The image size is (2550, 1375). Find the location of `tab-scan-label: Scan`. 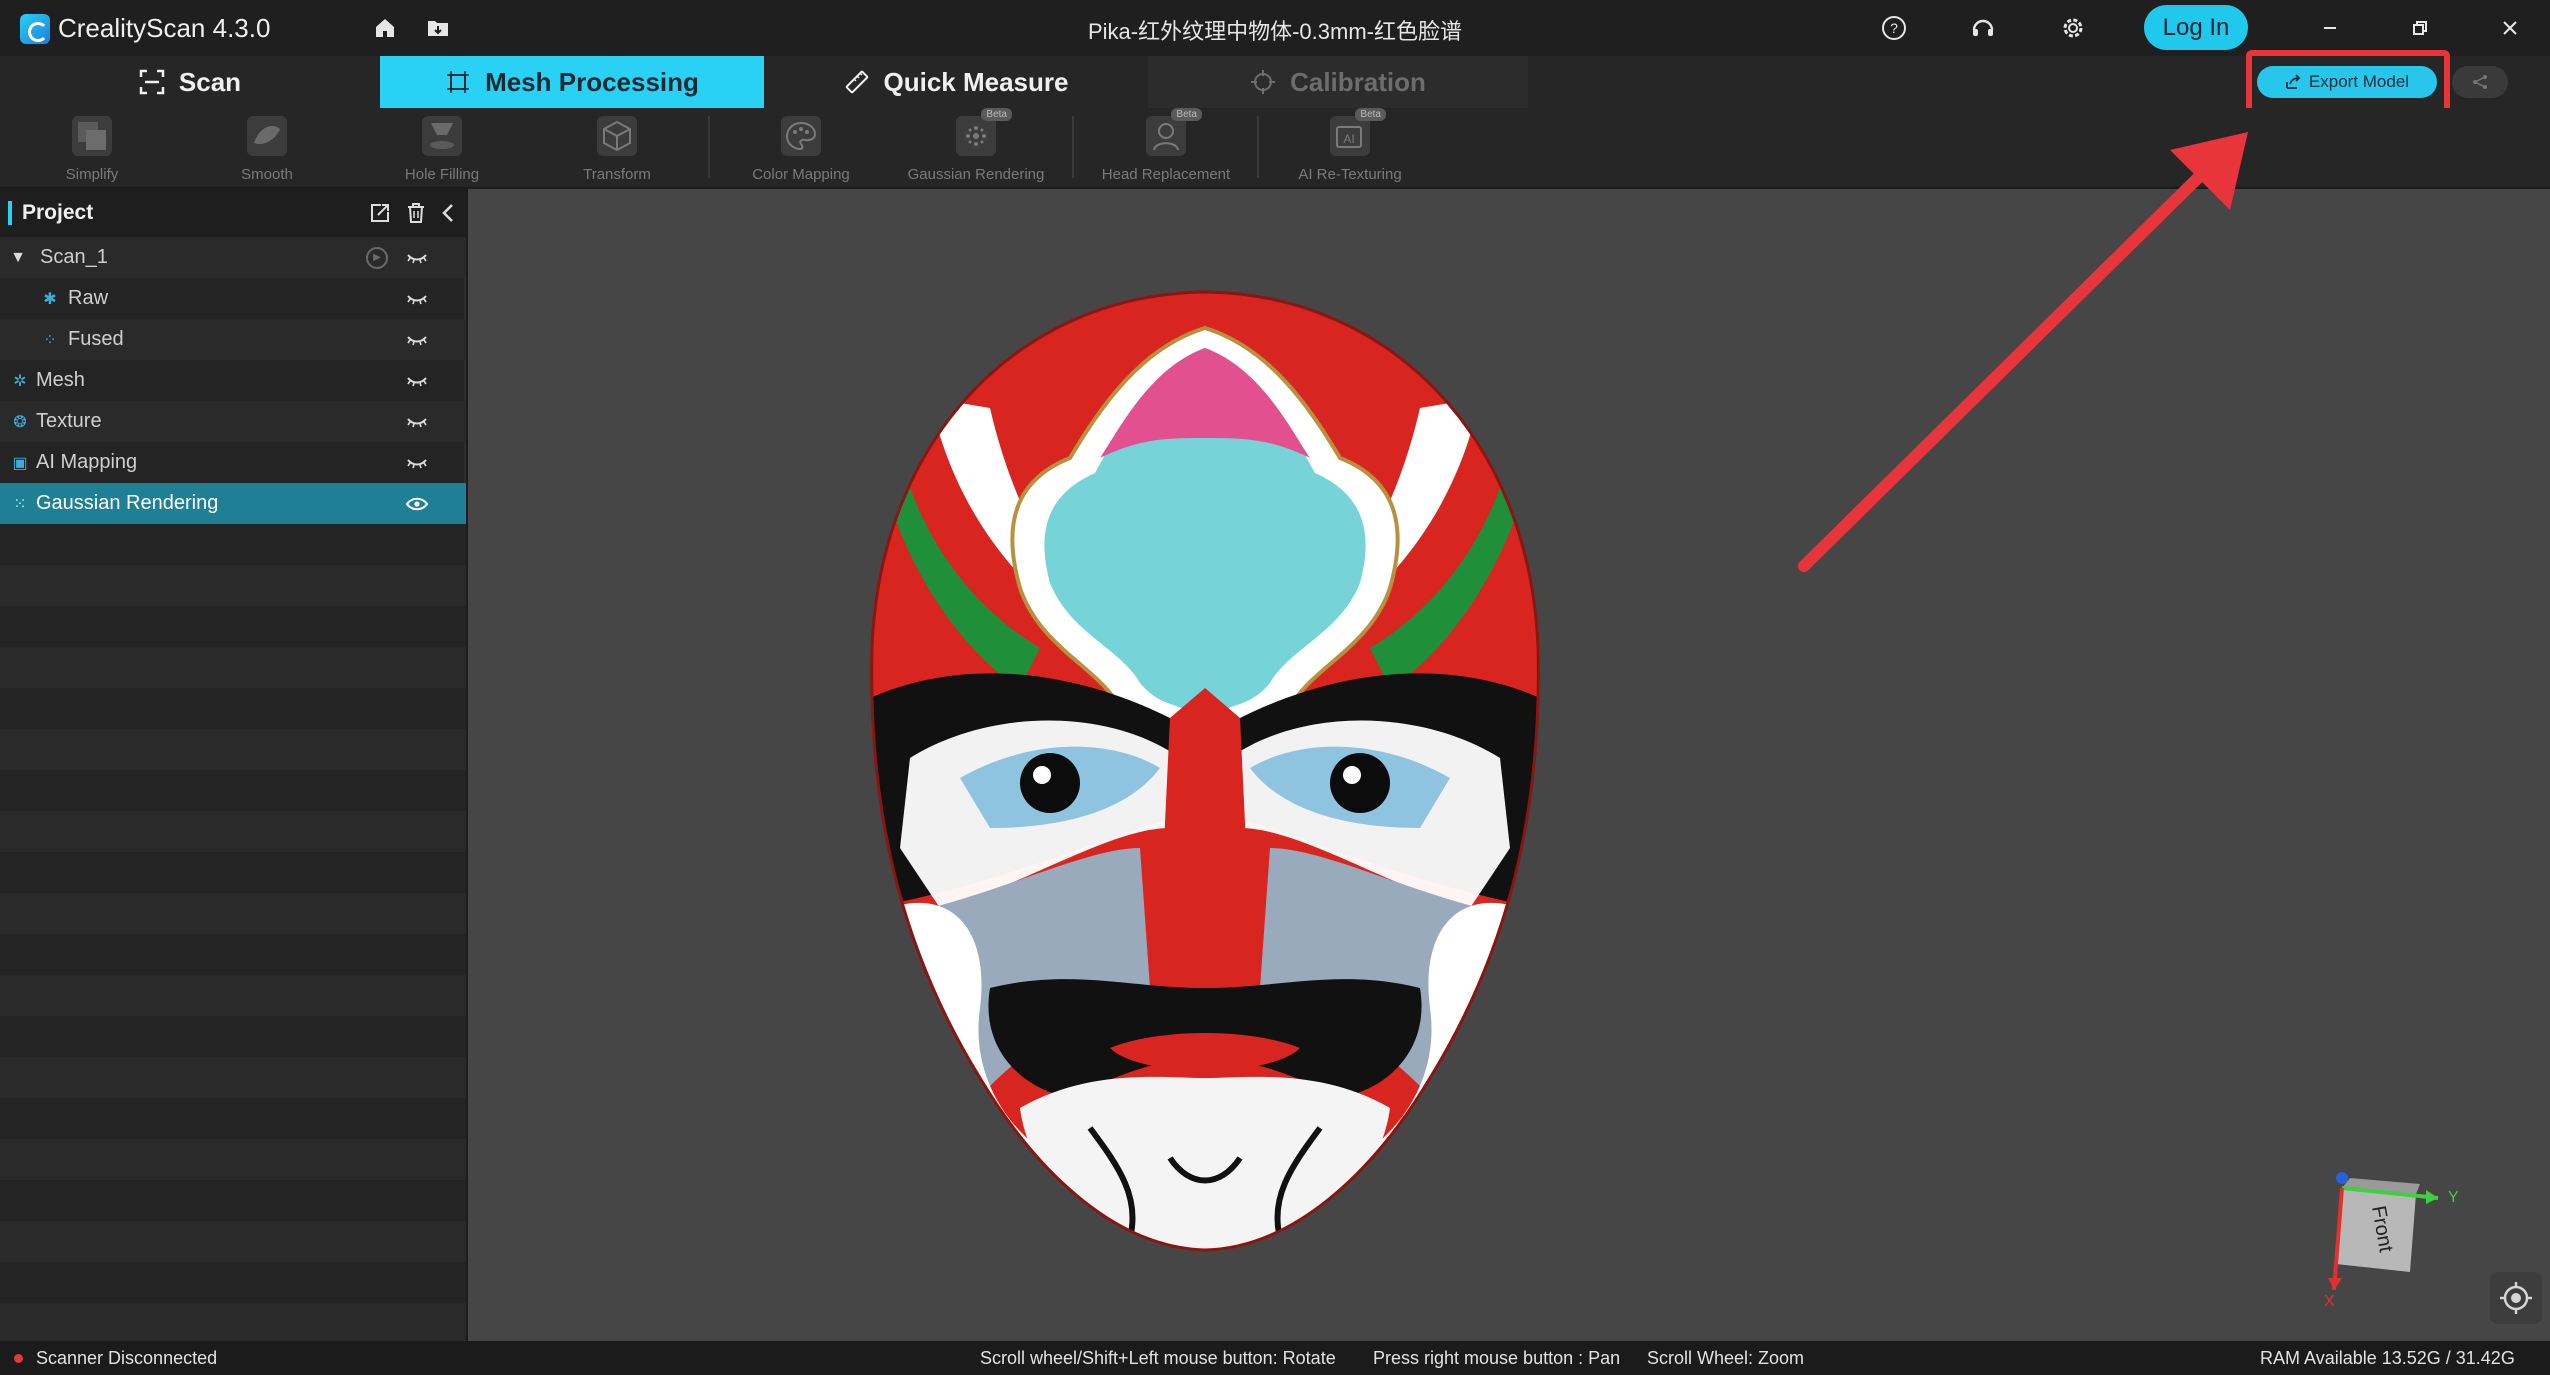

tab-scan-label: Scan is located at coordinates (210, 81).